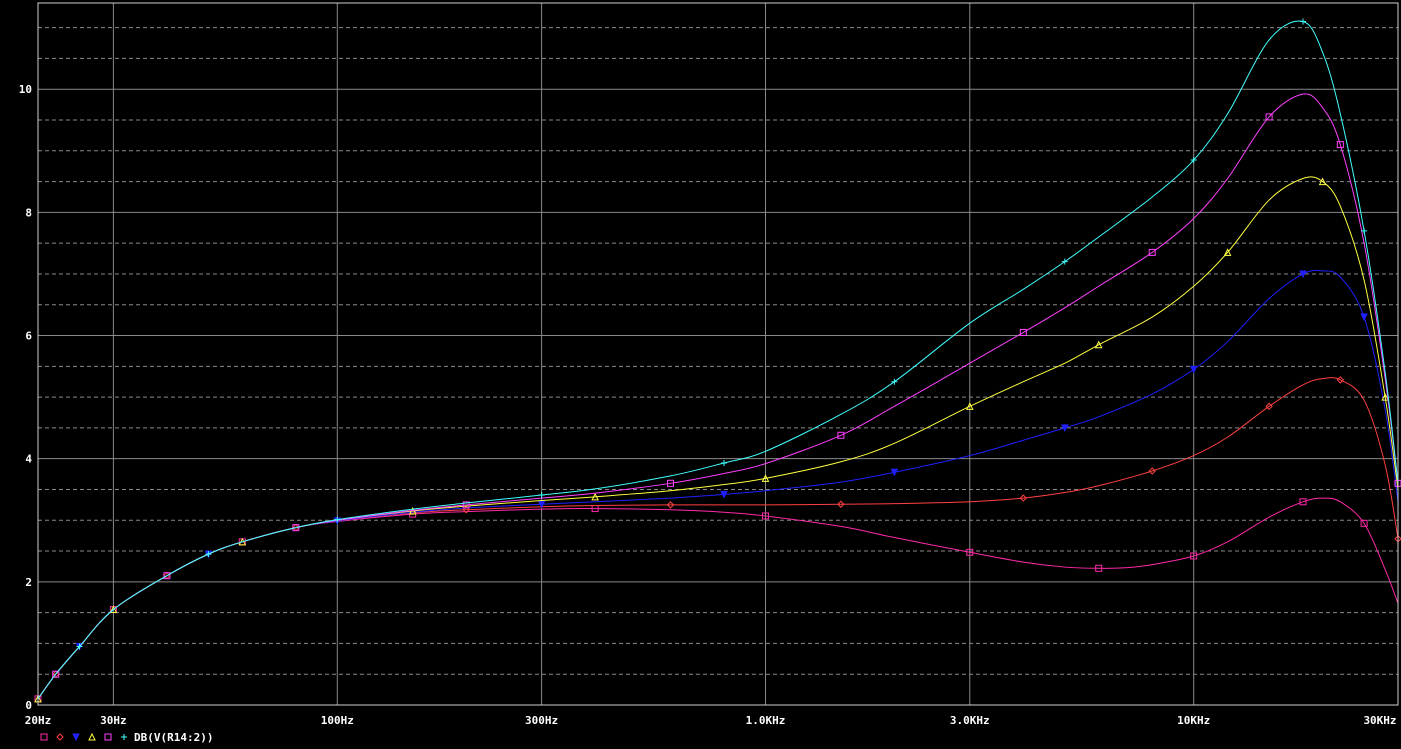 Image resolution: width=1401 pixels, height=749 pixels. I want to click on x-tick-label: 300Hz, so click(541, 720).